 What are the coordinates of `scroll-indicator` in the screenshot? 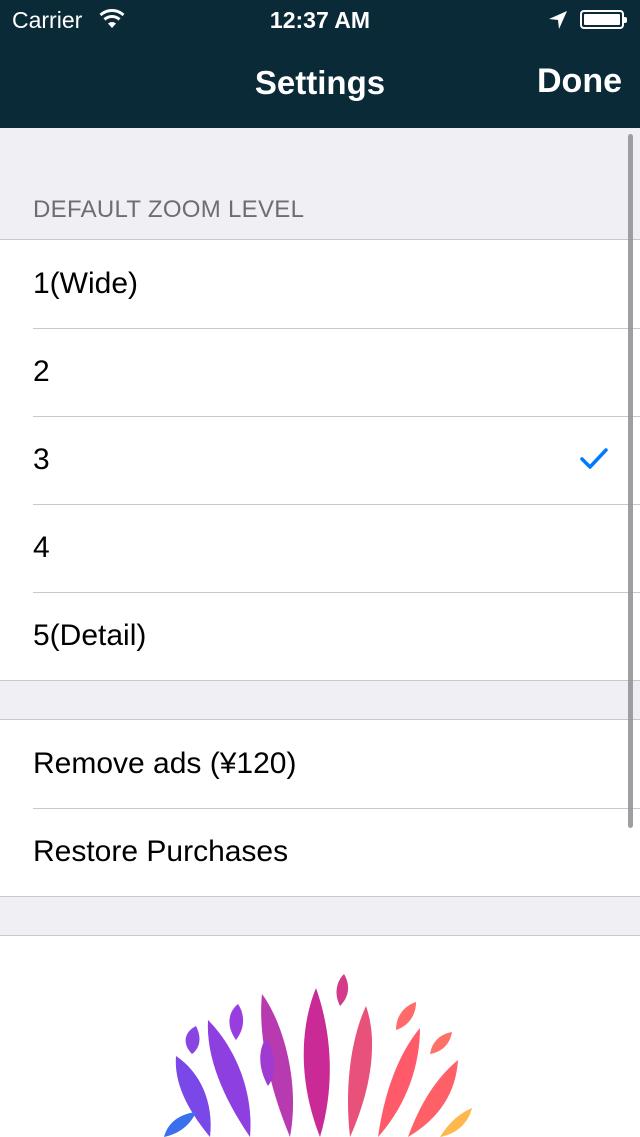 It's located at (630, 481).